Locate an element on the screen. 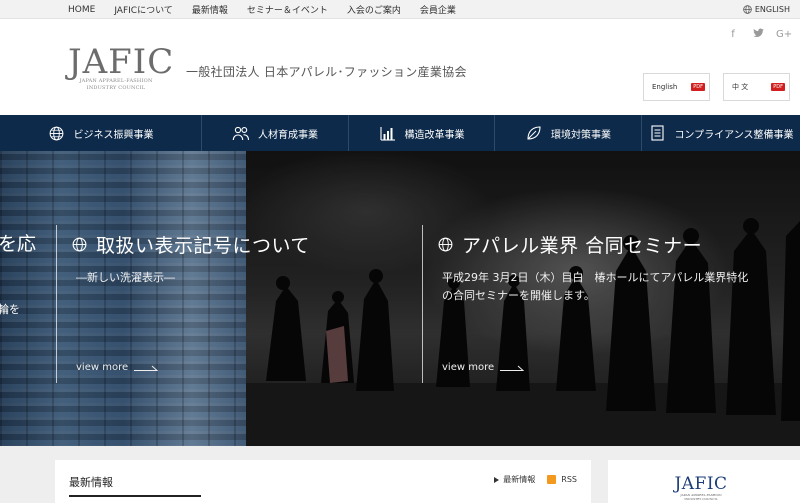  nav-human-resources: 人材育成事業 is located at coordinates (274, 133).